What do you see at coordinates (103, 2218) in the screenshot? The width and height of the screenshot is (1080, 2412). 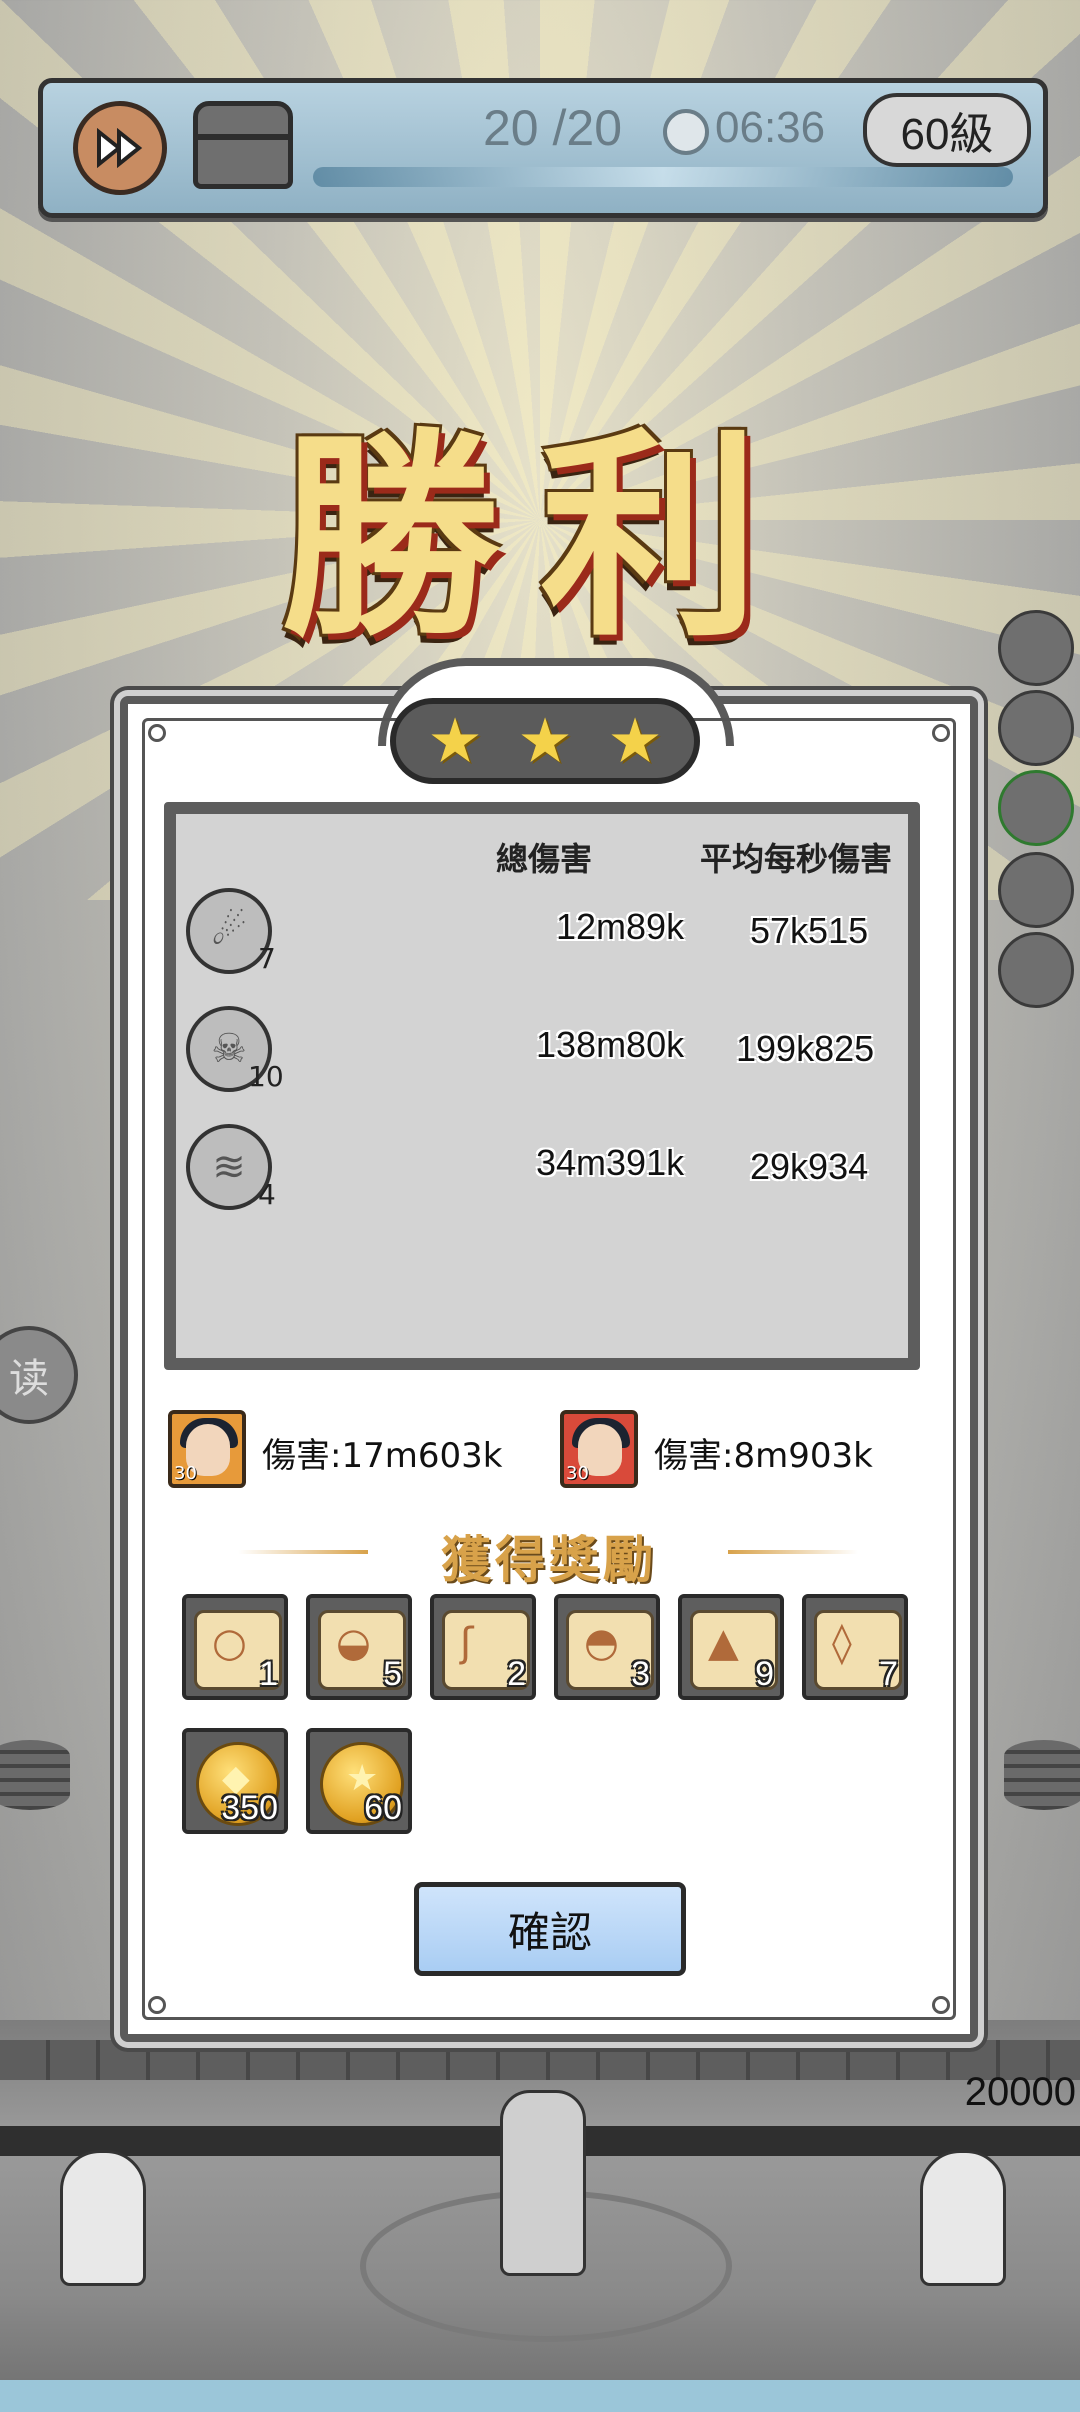 I see `enemy-ghost-left` at bounding box center [103, 2218].